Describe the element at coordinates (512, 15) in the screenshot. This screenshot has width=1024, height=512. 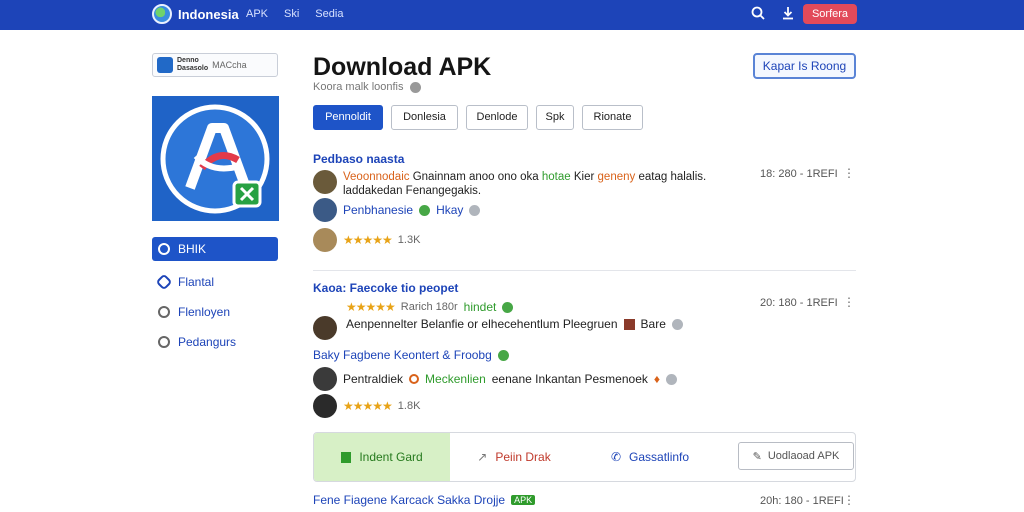
I see `top-bar: Indonesia APK Ski Sedia Sorfera` at that location.